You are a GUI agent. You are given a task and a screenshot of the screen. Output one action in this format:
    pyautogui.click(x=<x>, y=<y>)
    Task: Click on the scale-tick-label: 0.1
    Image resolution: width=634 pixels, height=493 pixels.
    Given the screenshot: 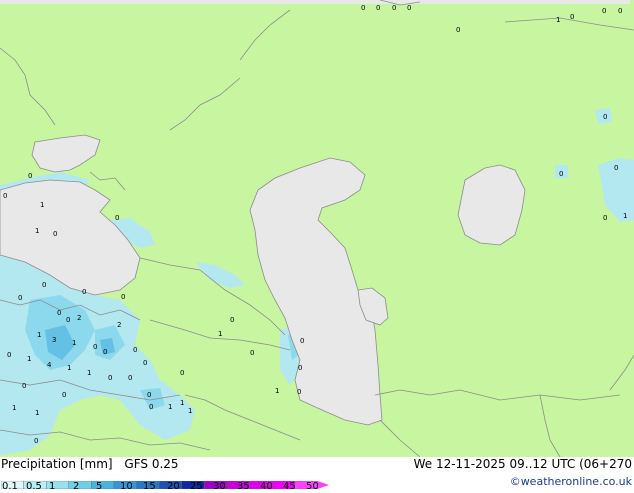 What is the action you would take?
    pyautogui.click(x=10, y=486)
    